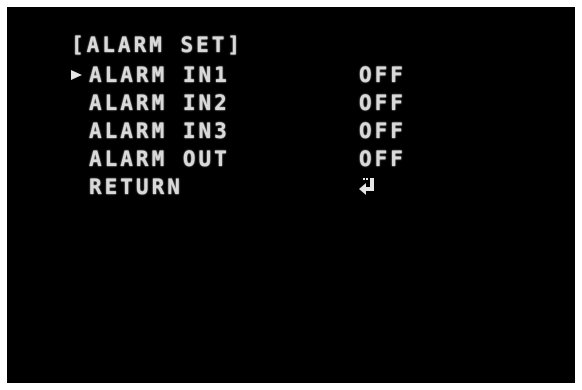 Image resolution: width=582 pixels, height=390 pixels. What do you see at coordinates (281, 131) in the screenshot?
I see `menu-item-alarm-in3: ALARM IN3 OFF` at bounding box center [281, 131].